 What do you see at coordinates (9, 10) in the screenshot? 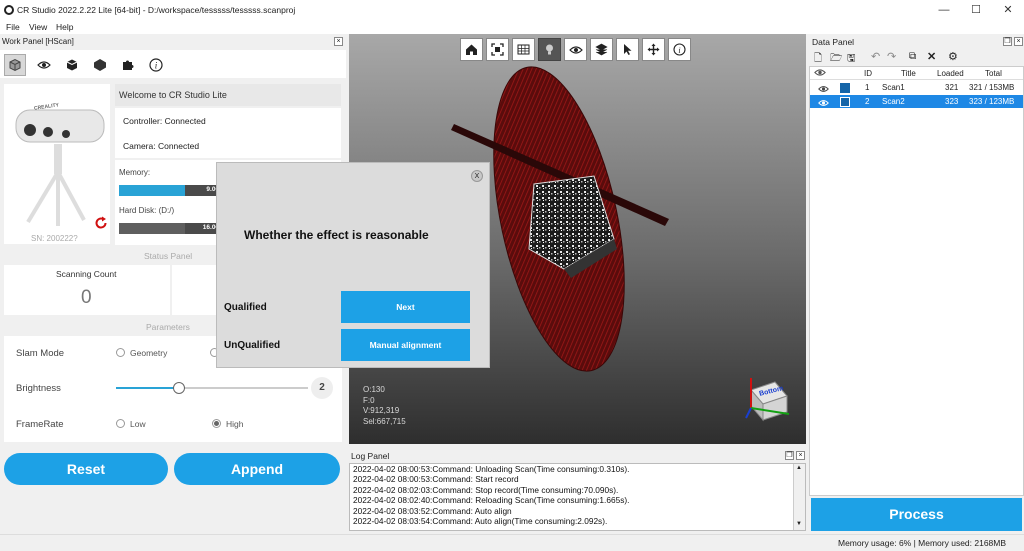
I see `app-icon` at bounding box center [9, 10].